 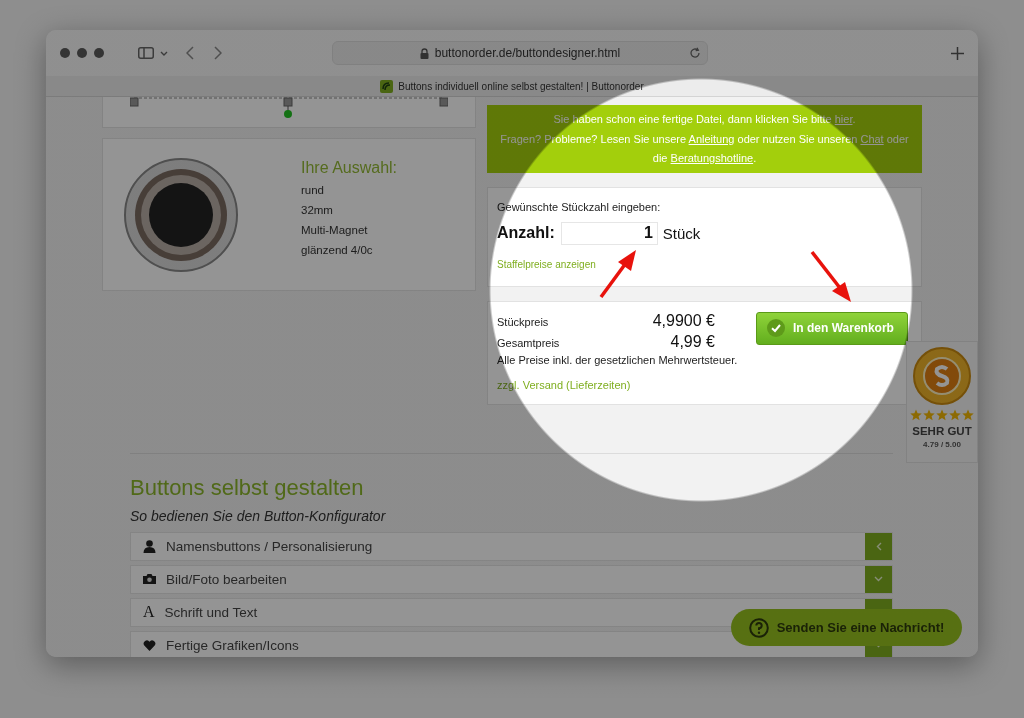 What do you see at coordinates (776, 328) in the screenshot?
I see `check-icon` at bounding box center [776, 328].